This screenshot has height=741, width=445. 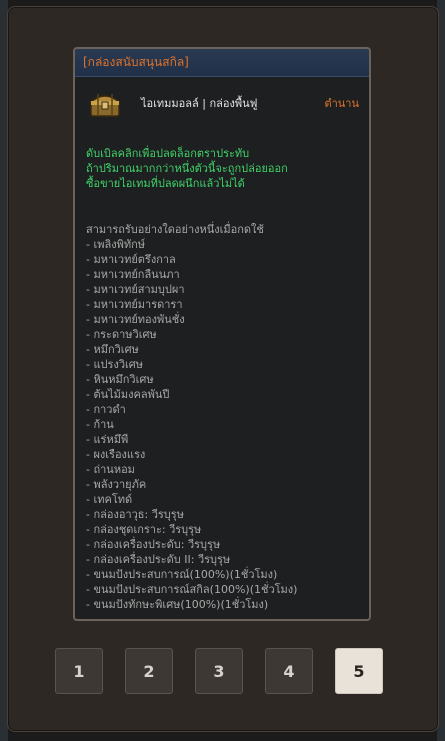 I want to click on page-button-5: 5, so click(x=359, y=671).